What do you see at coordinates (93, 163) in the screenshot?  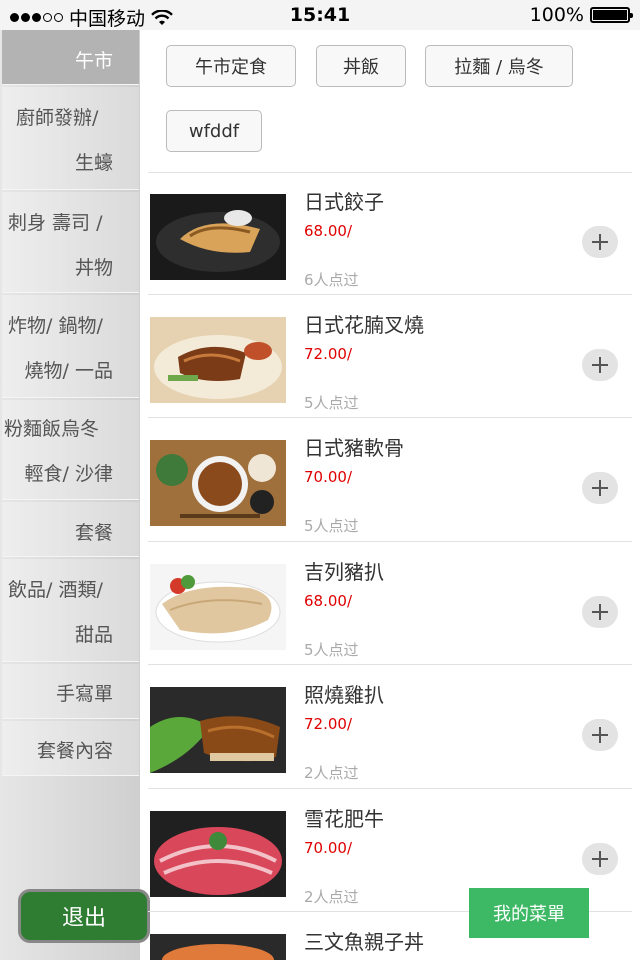 I see `sidebar-item-label: 生蠔` at bounding box center [93, 163].